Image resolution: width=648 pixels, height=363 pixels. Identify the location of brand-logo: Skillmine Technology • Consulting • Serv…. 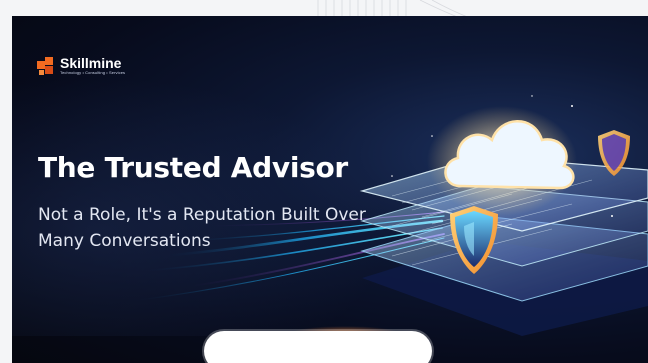
(80, 66).